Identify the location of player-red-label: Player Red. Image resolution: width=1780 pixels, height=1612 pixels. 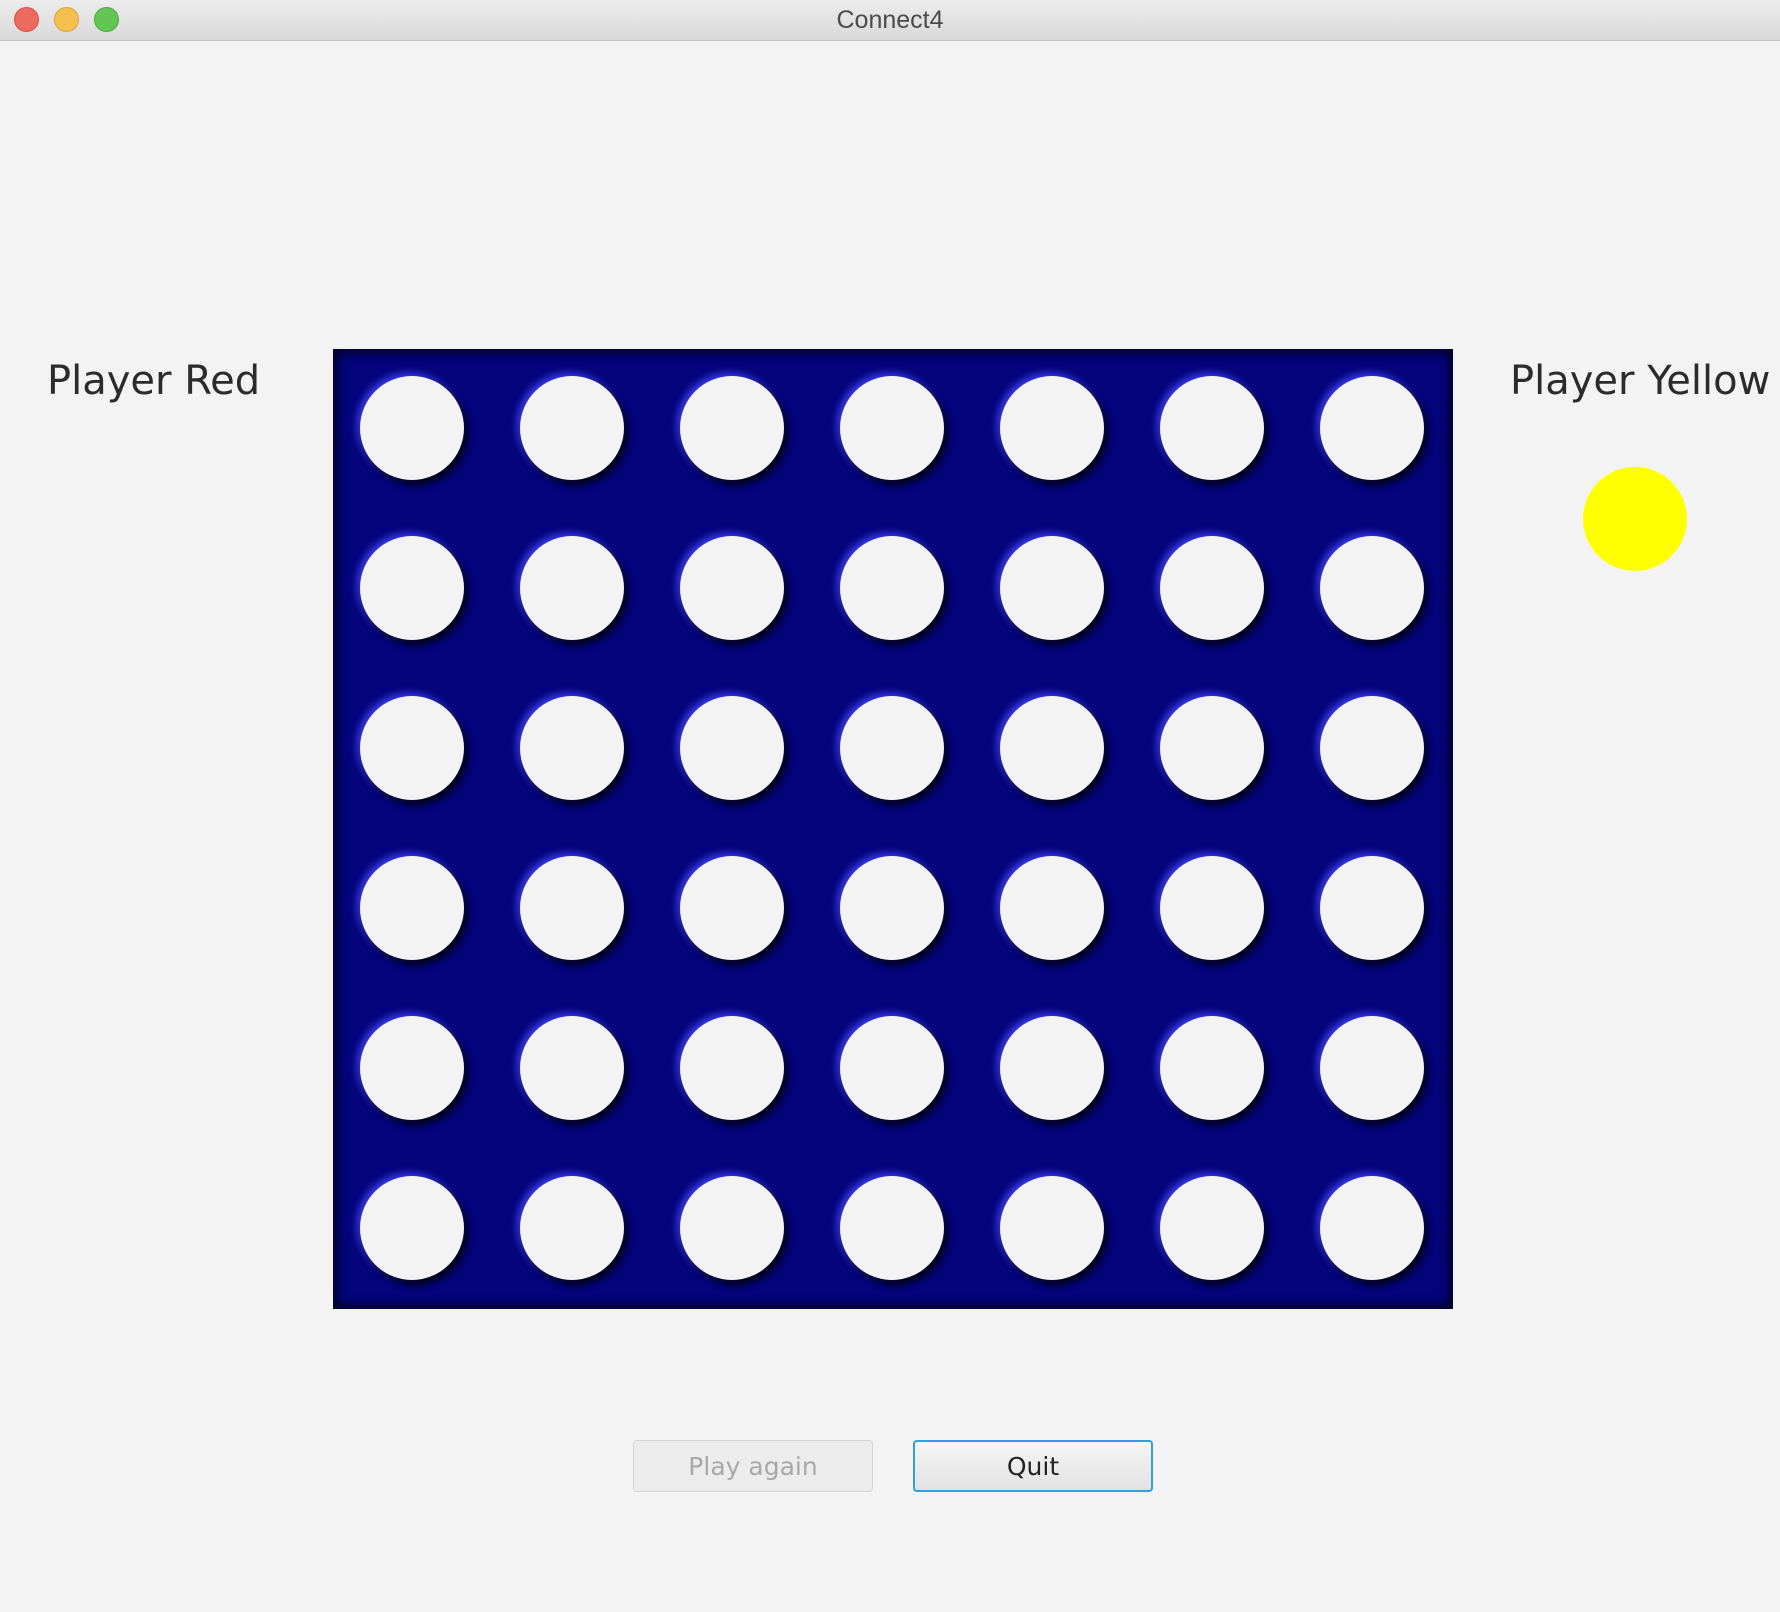
(154, 381).